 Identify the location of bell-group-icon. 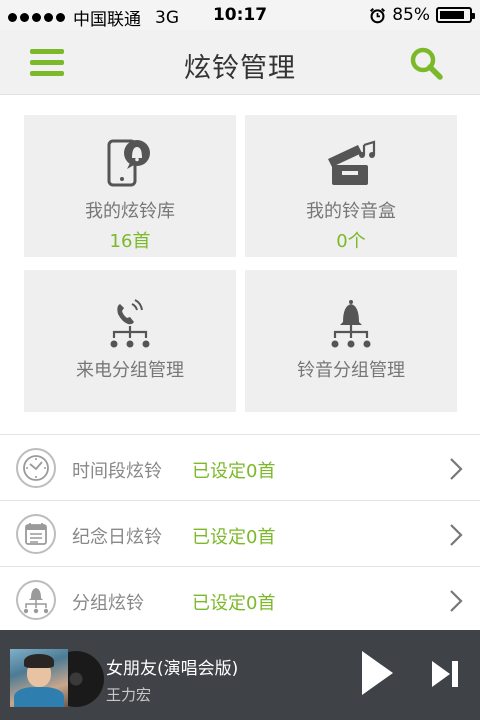
(351, 324).